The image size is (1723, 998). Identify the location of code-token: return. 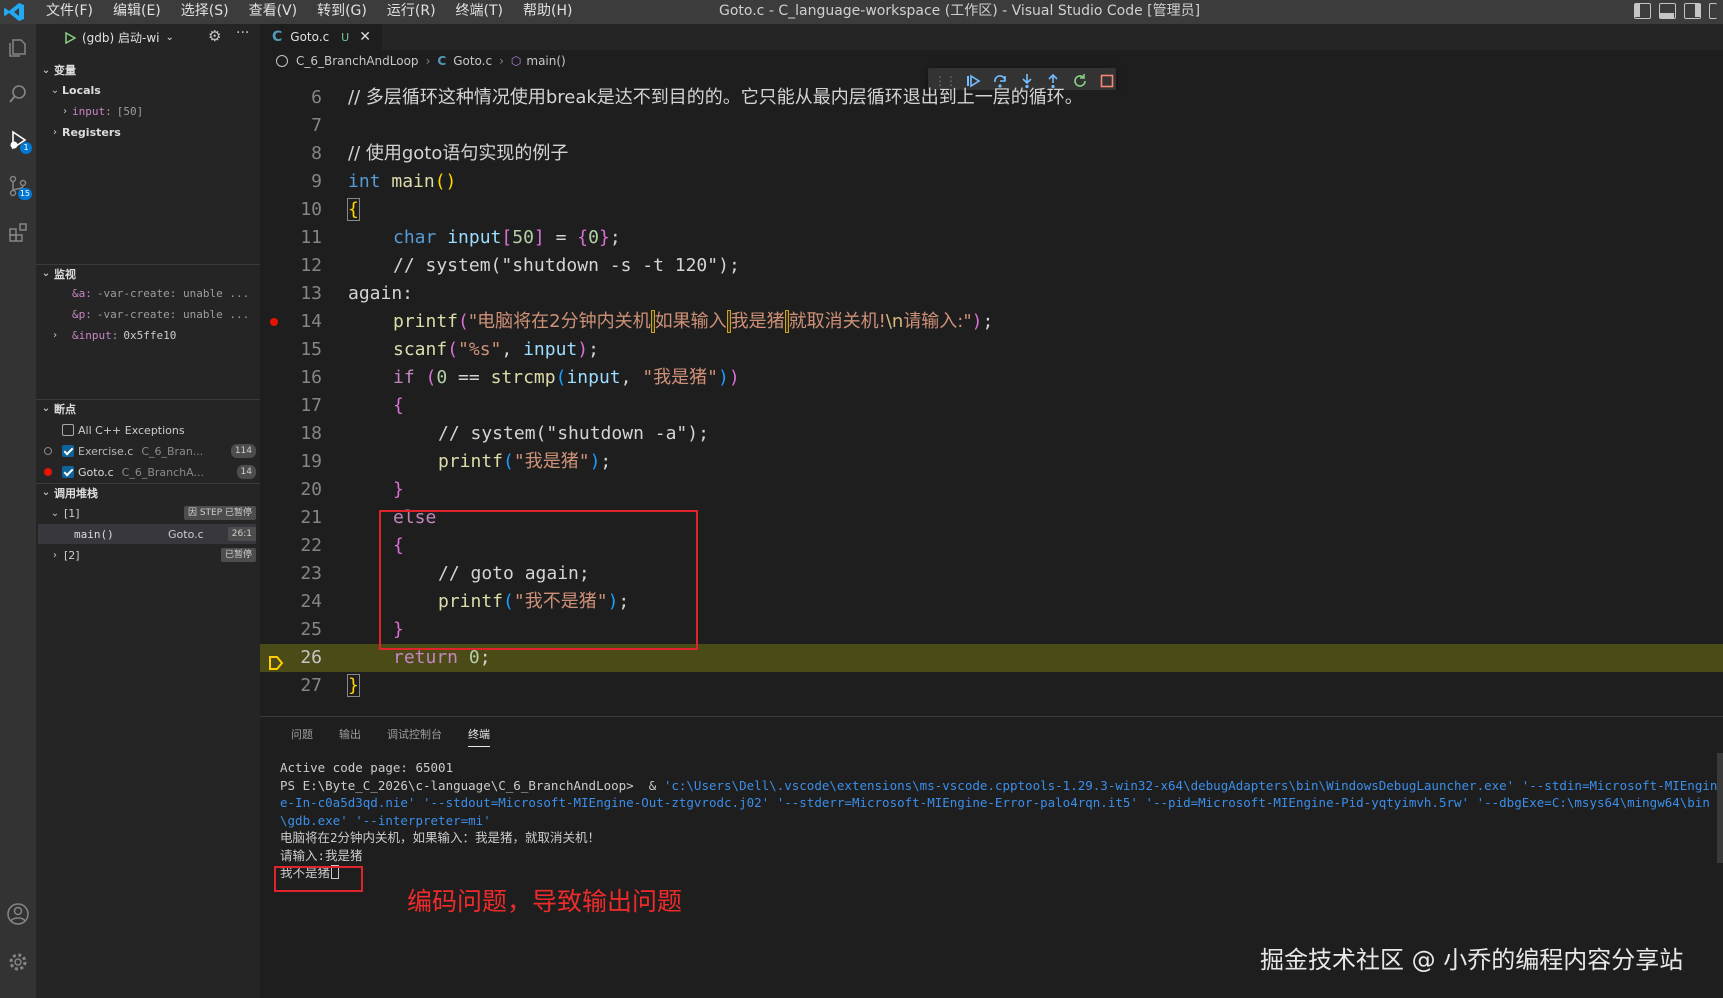
(426, 657).